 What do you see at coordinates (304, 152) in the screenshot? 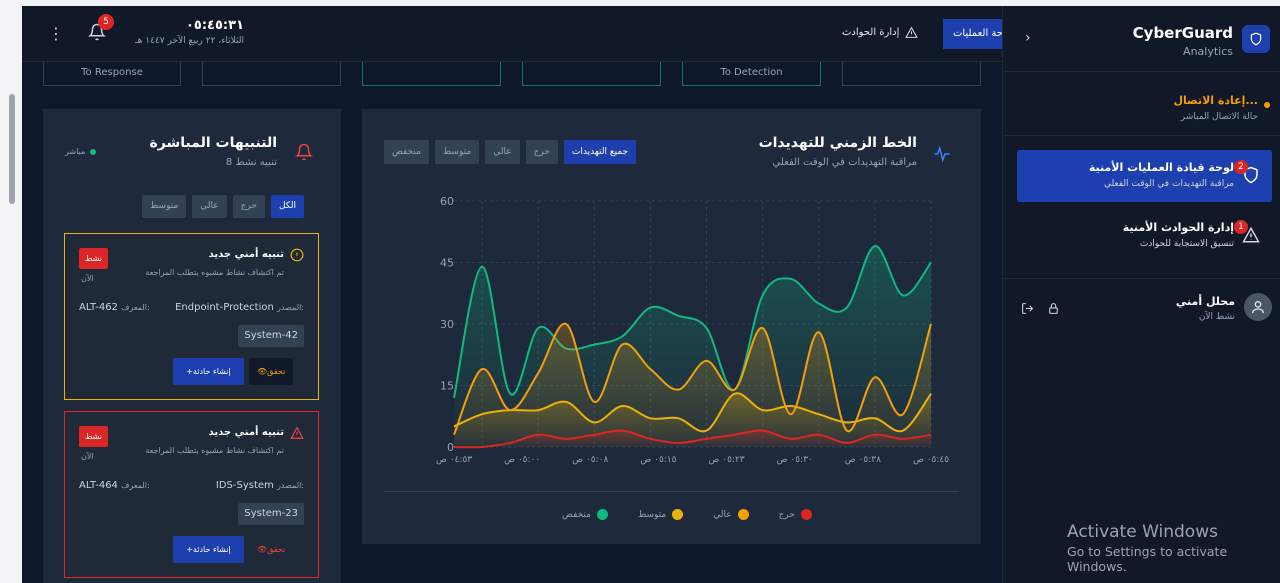
I see `bell-icon` at bounding box center [304, 152].